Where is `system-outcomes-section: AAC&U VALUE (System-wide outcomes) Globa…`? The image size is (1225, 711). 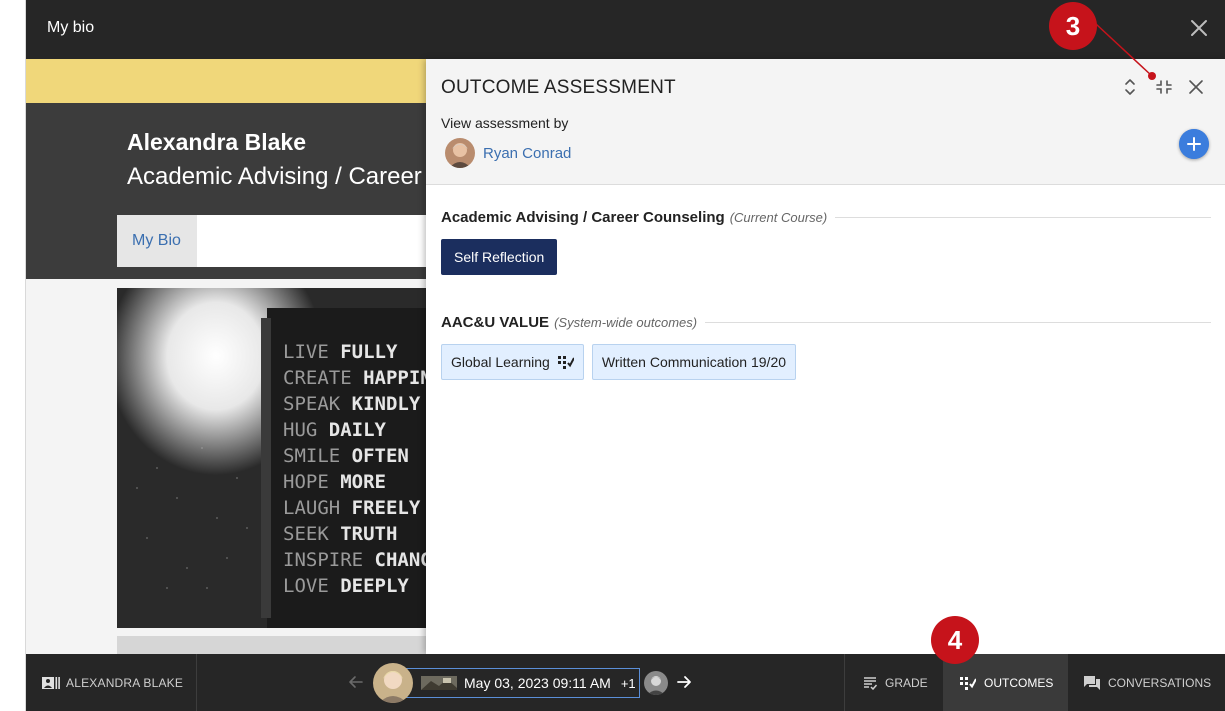 system-outcomes-section: AAC&U VALUE (System-wide outcomes) Globa… is located at coordinates (826, 346).